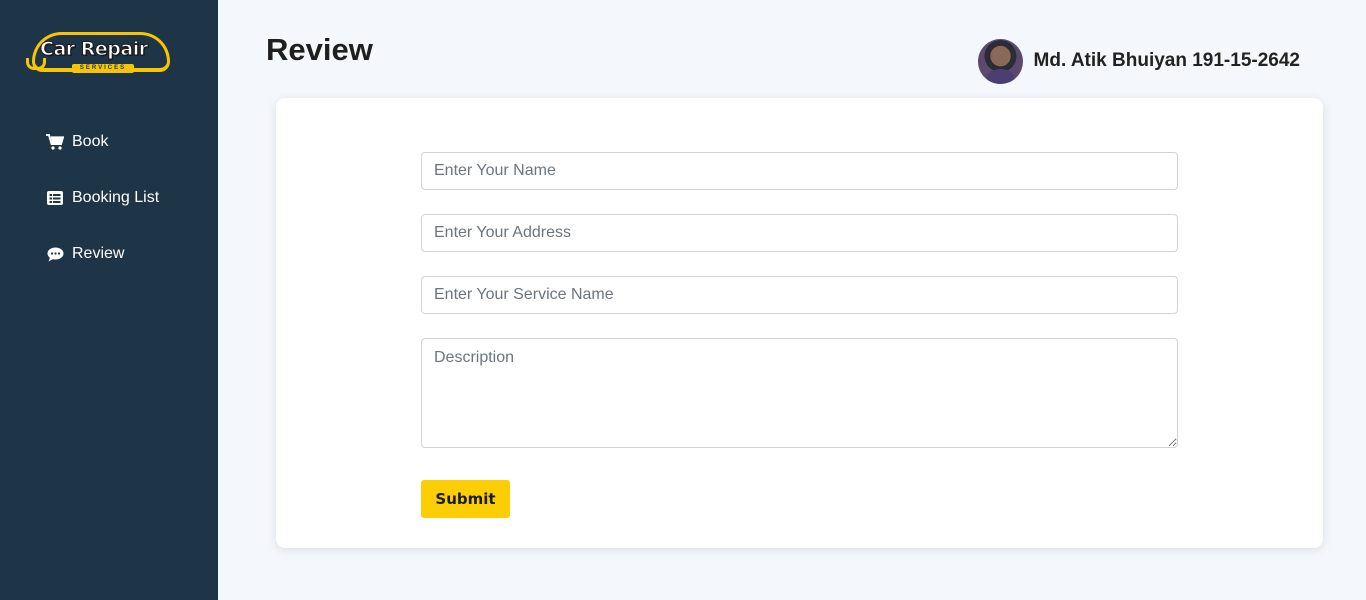  What do you see at coordinates (102, 214) in the screenshot?
I see `sidebar-nav: Book Booking List Review` at bounding box center [102, 214].